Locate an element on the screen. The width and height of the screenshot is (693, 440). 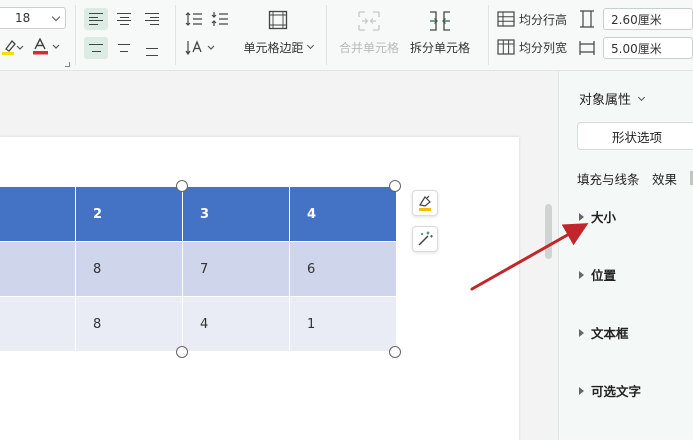
tab-shape-options: 形状选项 is located at coordinates (635, 136).